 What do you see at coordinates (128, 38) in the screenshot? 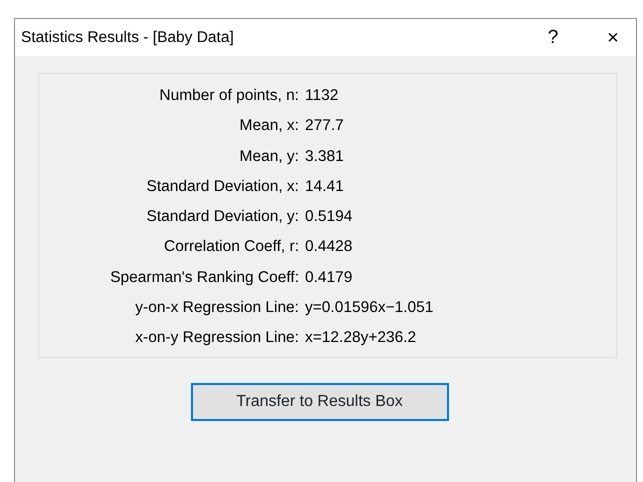
I see `window-title: Statistics Results - [Baby Data]` at bounding box center [128, 38].